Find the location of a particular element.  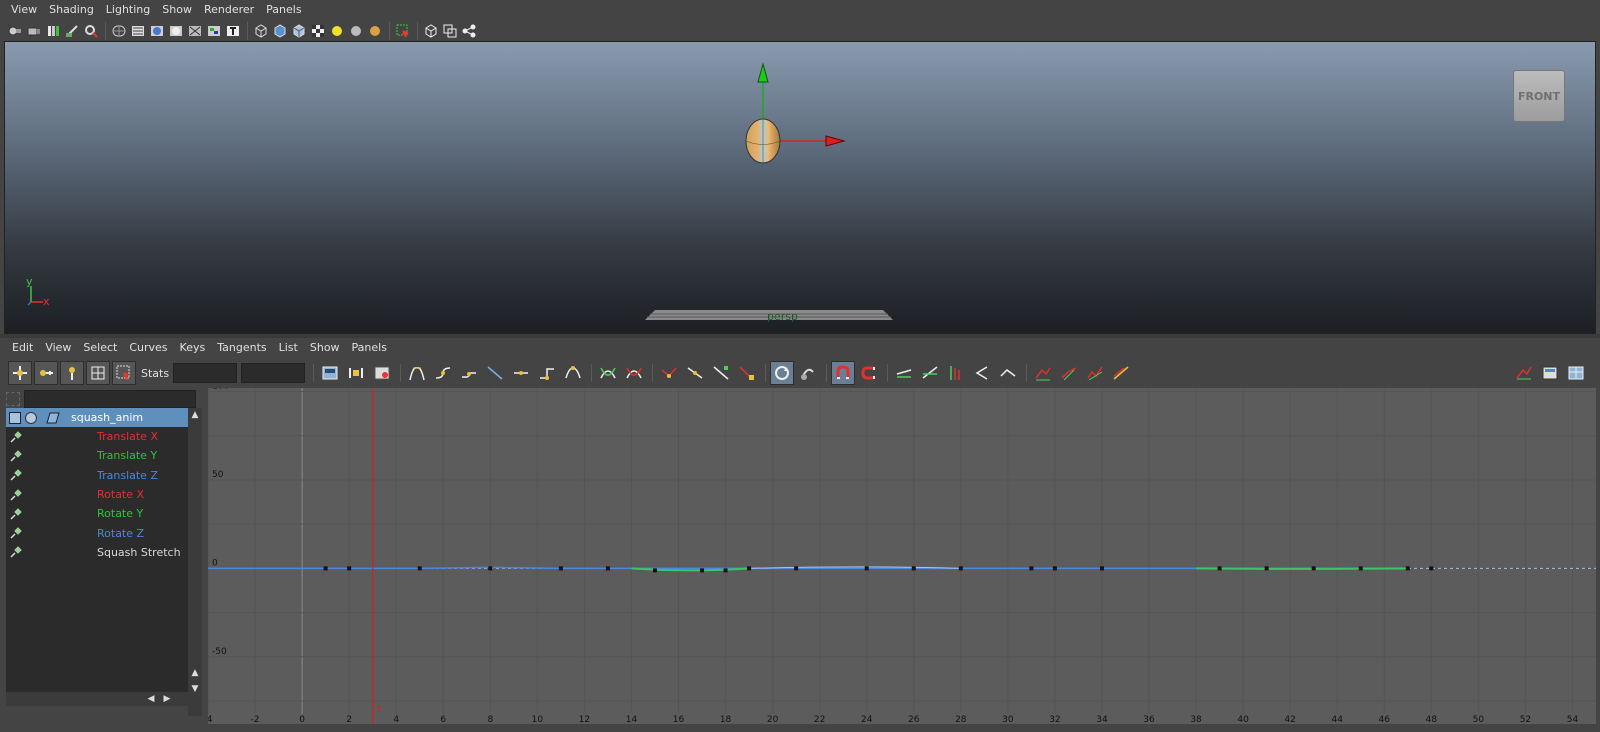

ge-menu-edit: Edit is located at coordinates (22, 348).